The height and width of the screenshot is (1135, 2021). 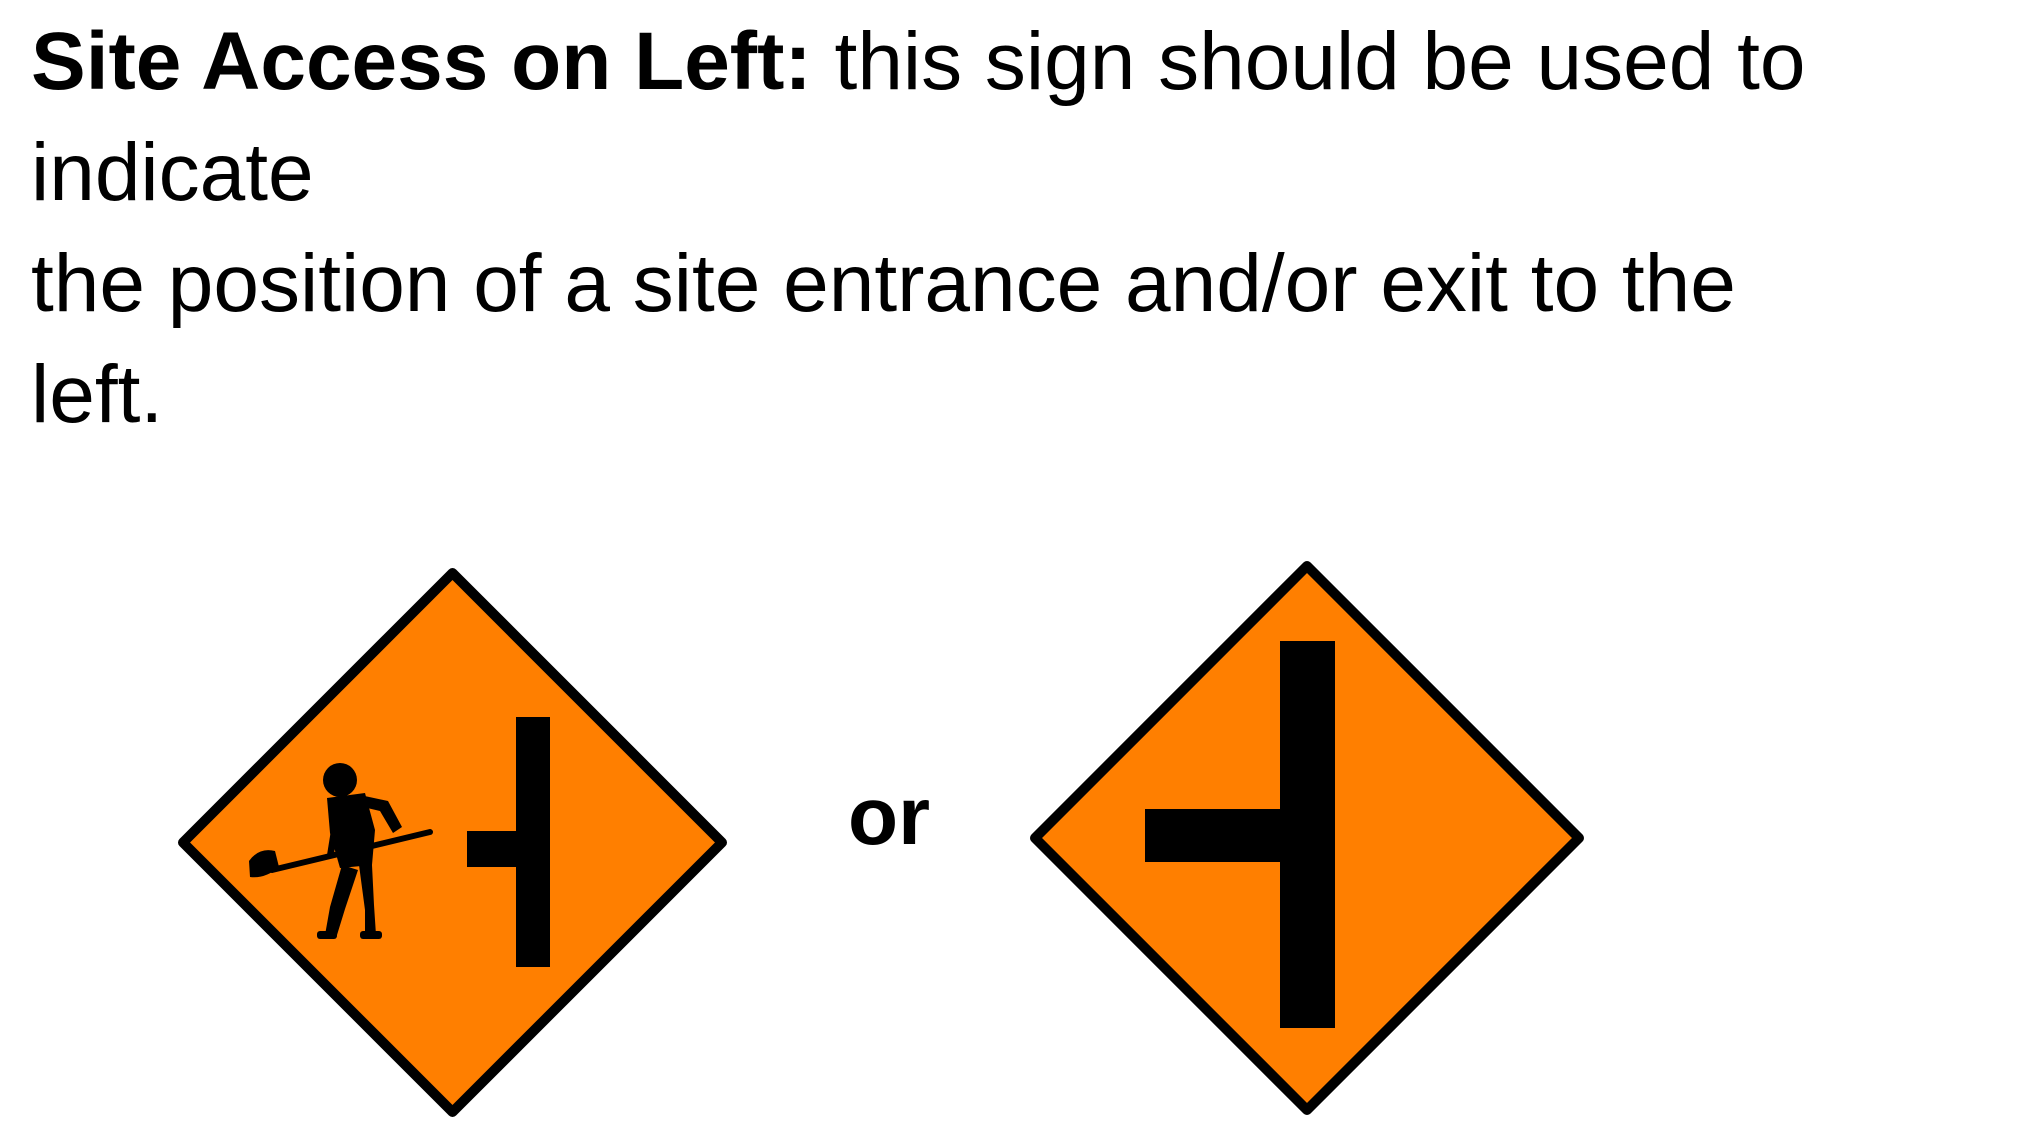 I want to click on sign-diamond, so click(x=452, y=842).